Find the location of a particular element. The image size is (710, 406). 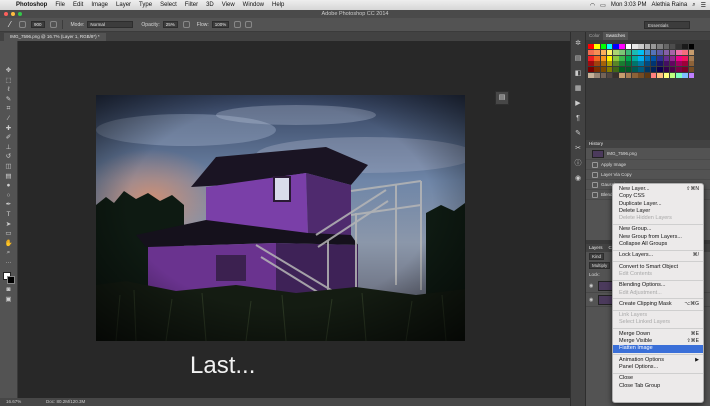

menu-item-collapse-all-groups: Collapse All Groups is located at coordinates (658, 244).